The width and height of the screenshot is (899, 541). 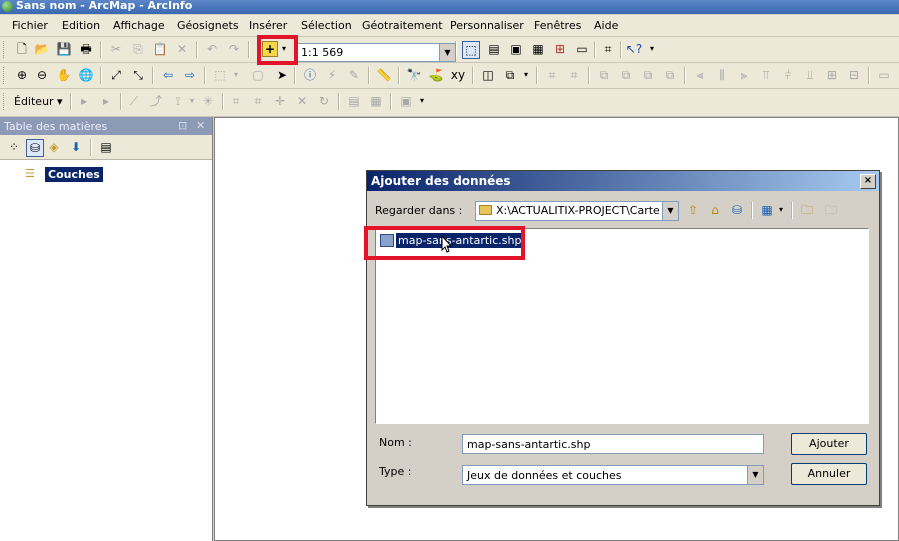 What do you see at coordinates (134, 101) in the screenshot?
I see `straight-segment-icon: ⟋` at bounding box center [134, 101].